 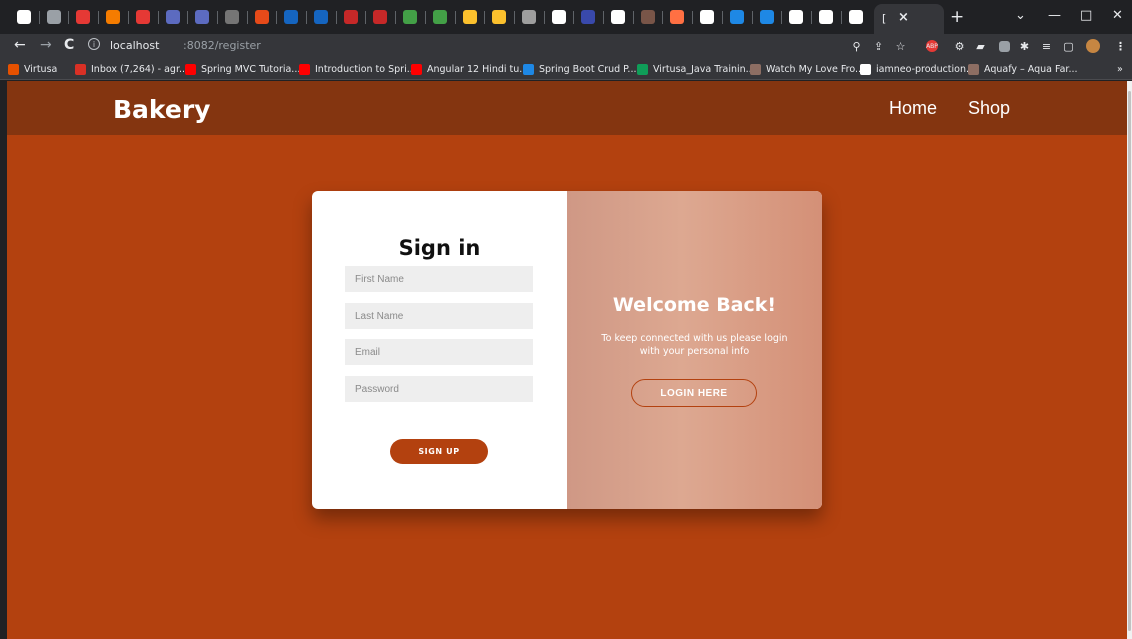 I want to click on login-here-button: LOGIN HERE, so click(x=694, y=393).